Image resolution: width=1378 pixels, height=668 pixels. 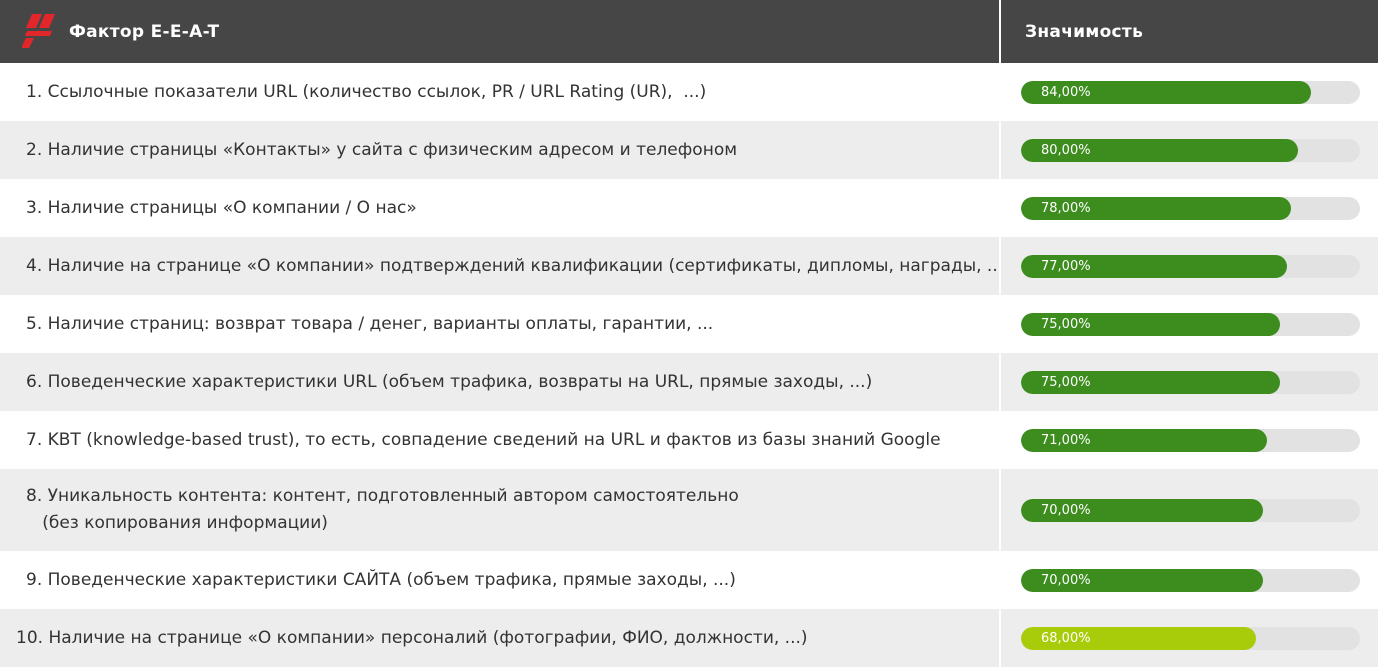 What do you see at coordinates (499, 31) in the screenshot?
I see `header-factor-cell: Фактор E-E-A-T` at bounding box center [499, 31].